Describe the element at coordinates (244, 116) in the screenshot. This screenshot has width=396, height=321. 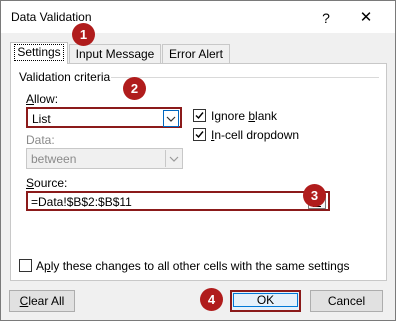
I see `ignore-blank-label: Ignore blank` at that location.